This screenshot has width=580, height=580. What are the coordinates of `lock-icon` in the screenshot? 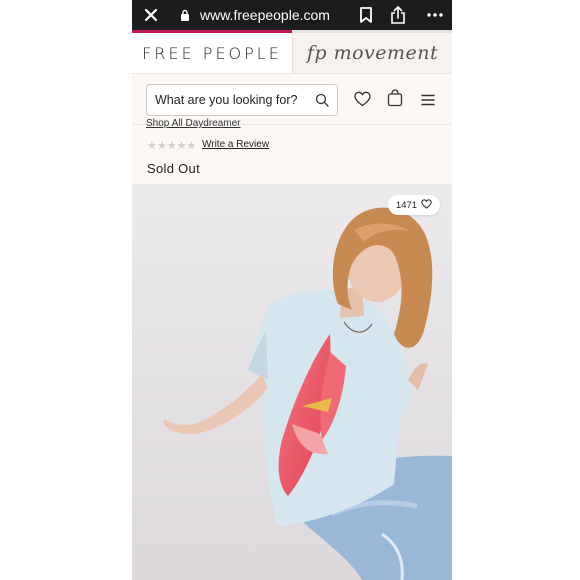 It's located at (185, 15).